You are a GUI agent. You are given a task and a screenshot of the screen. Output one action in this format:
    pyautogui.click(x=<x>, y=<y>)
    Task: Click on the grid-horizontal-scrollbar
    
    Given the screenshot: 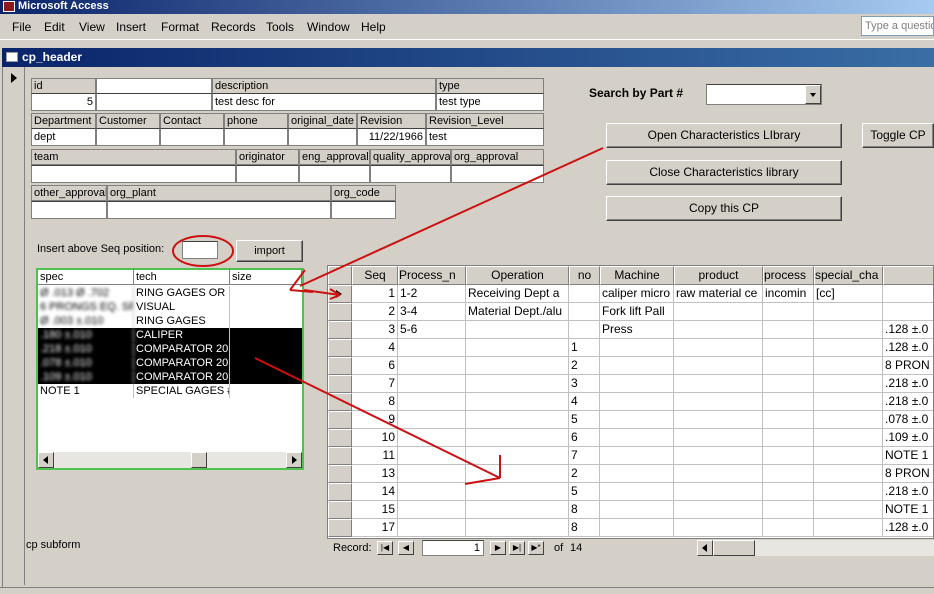 What is the action you would take?
    pyautogui.click(x=844, y=548)
    